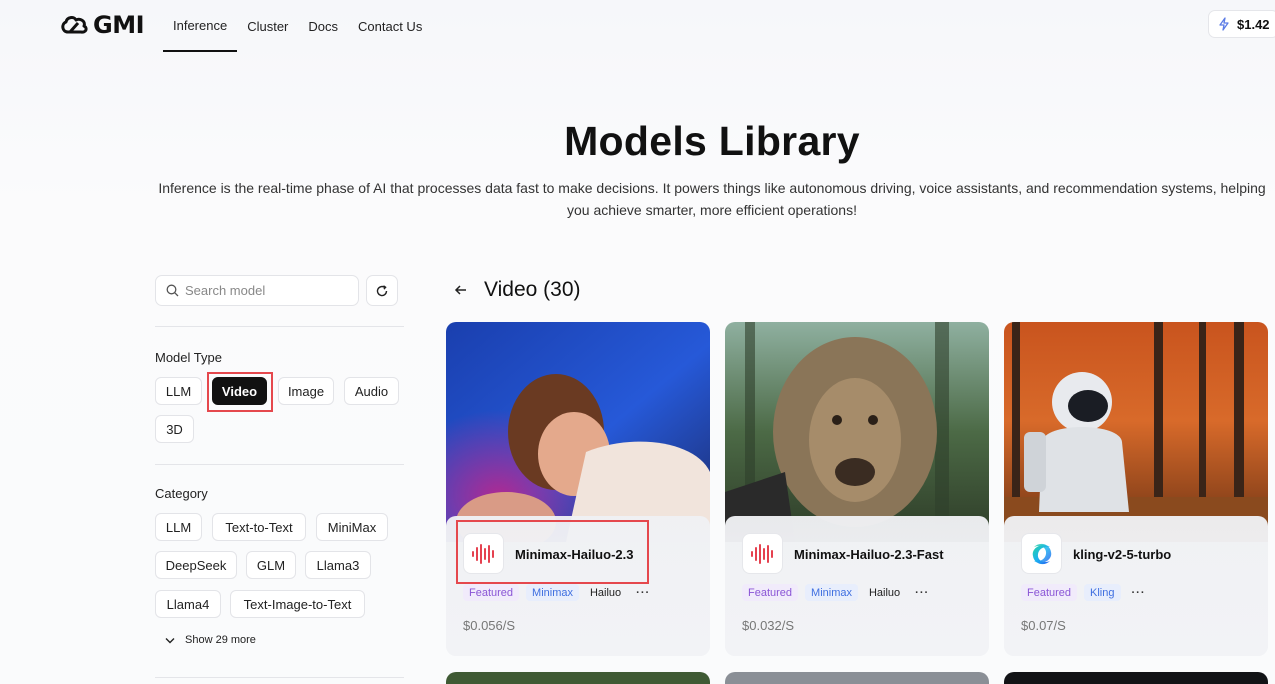 This screenshot has height=684, width=1275. Describe the element at coordinates (178, 391) in the screenshot. I see `model-type-llm: LLM` at that location.